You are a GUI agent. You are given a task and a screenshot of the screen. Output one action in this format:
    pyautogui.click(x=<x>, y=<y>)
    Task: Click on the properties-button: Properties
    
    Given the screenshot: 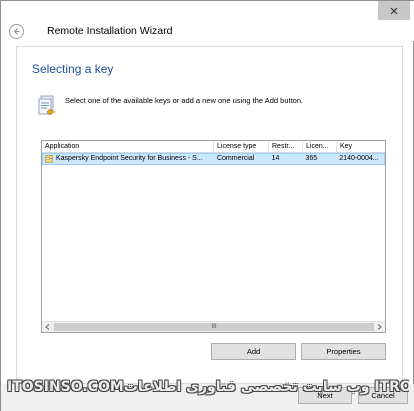 What is the action you would take?
    pyautogui.click(x=343, y=351)
    